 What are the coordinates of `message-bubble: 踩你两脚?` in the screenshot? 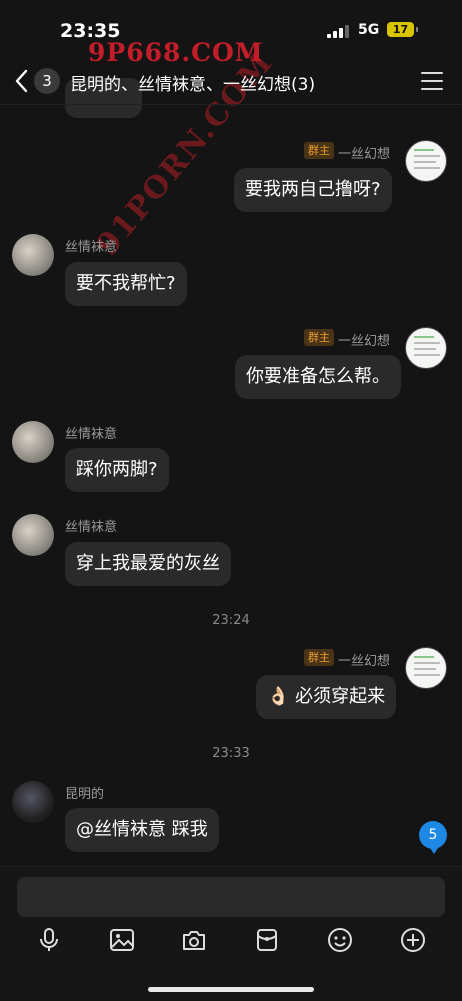 It's located at (117, 470).